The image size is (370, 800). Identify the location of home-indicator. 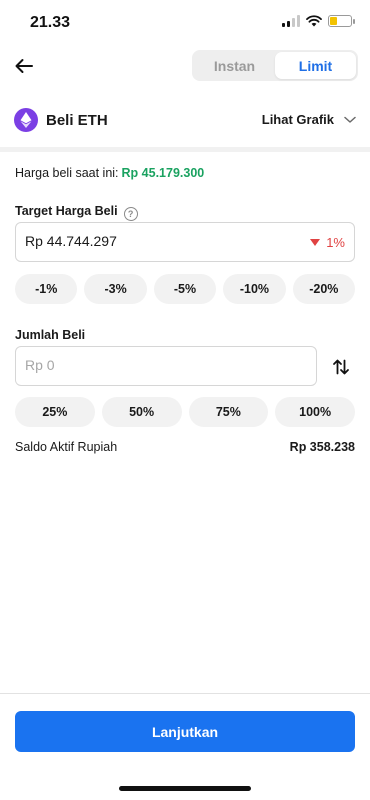
(185, 788).